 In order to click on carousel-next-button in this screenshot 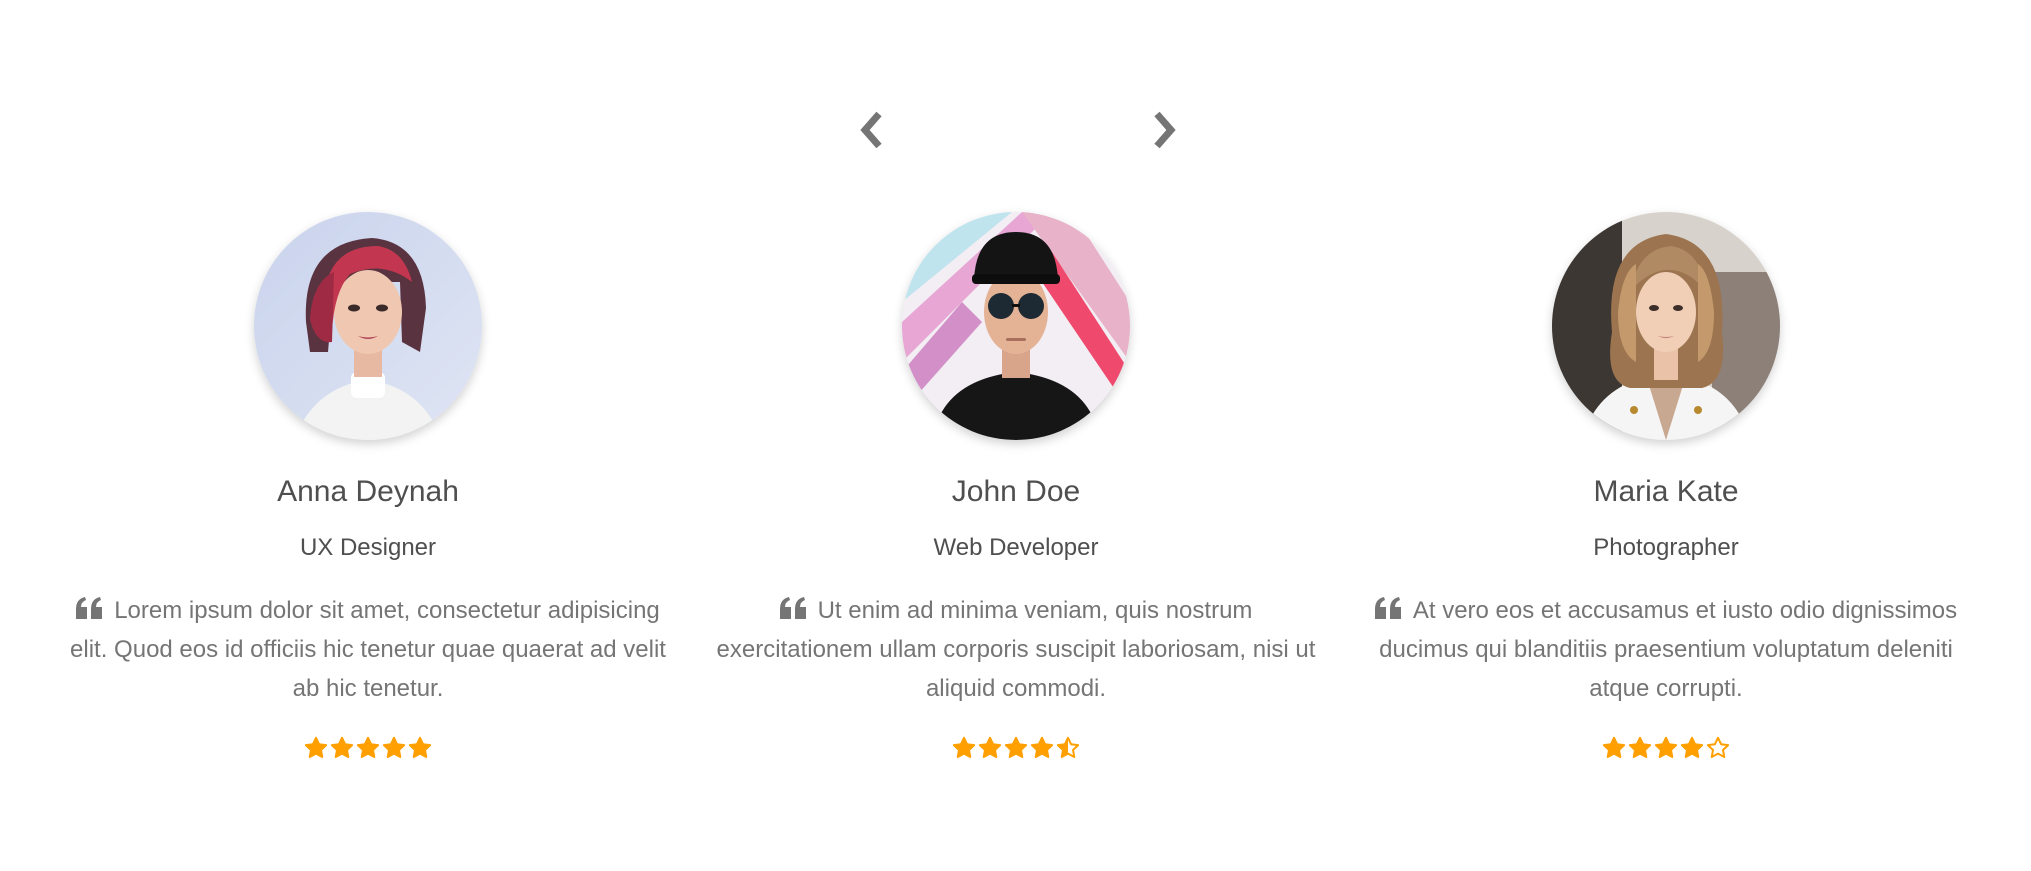, I will do `click(1164, 130)`.